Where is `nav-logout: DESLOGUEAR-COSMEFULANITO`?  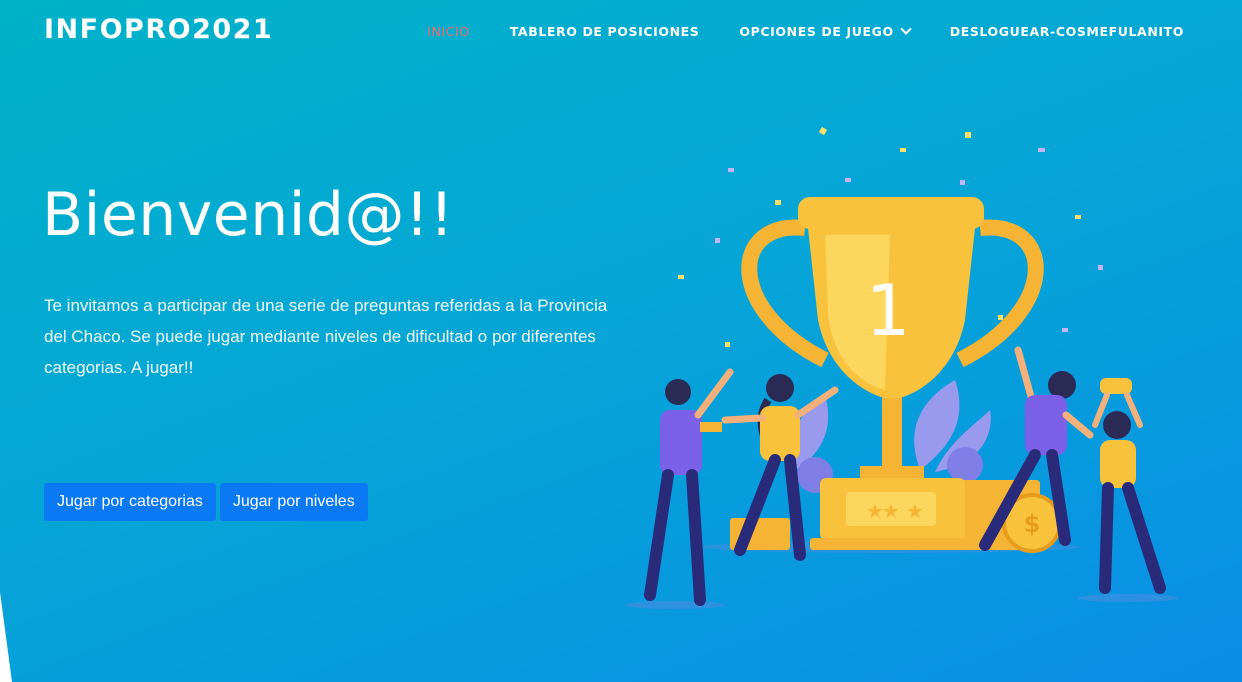
nav-logout: DESLOGUEAR-COSMEFULANITO is located at coordinates (1067, 31).